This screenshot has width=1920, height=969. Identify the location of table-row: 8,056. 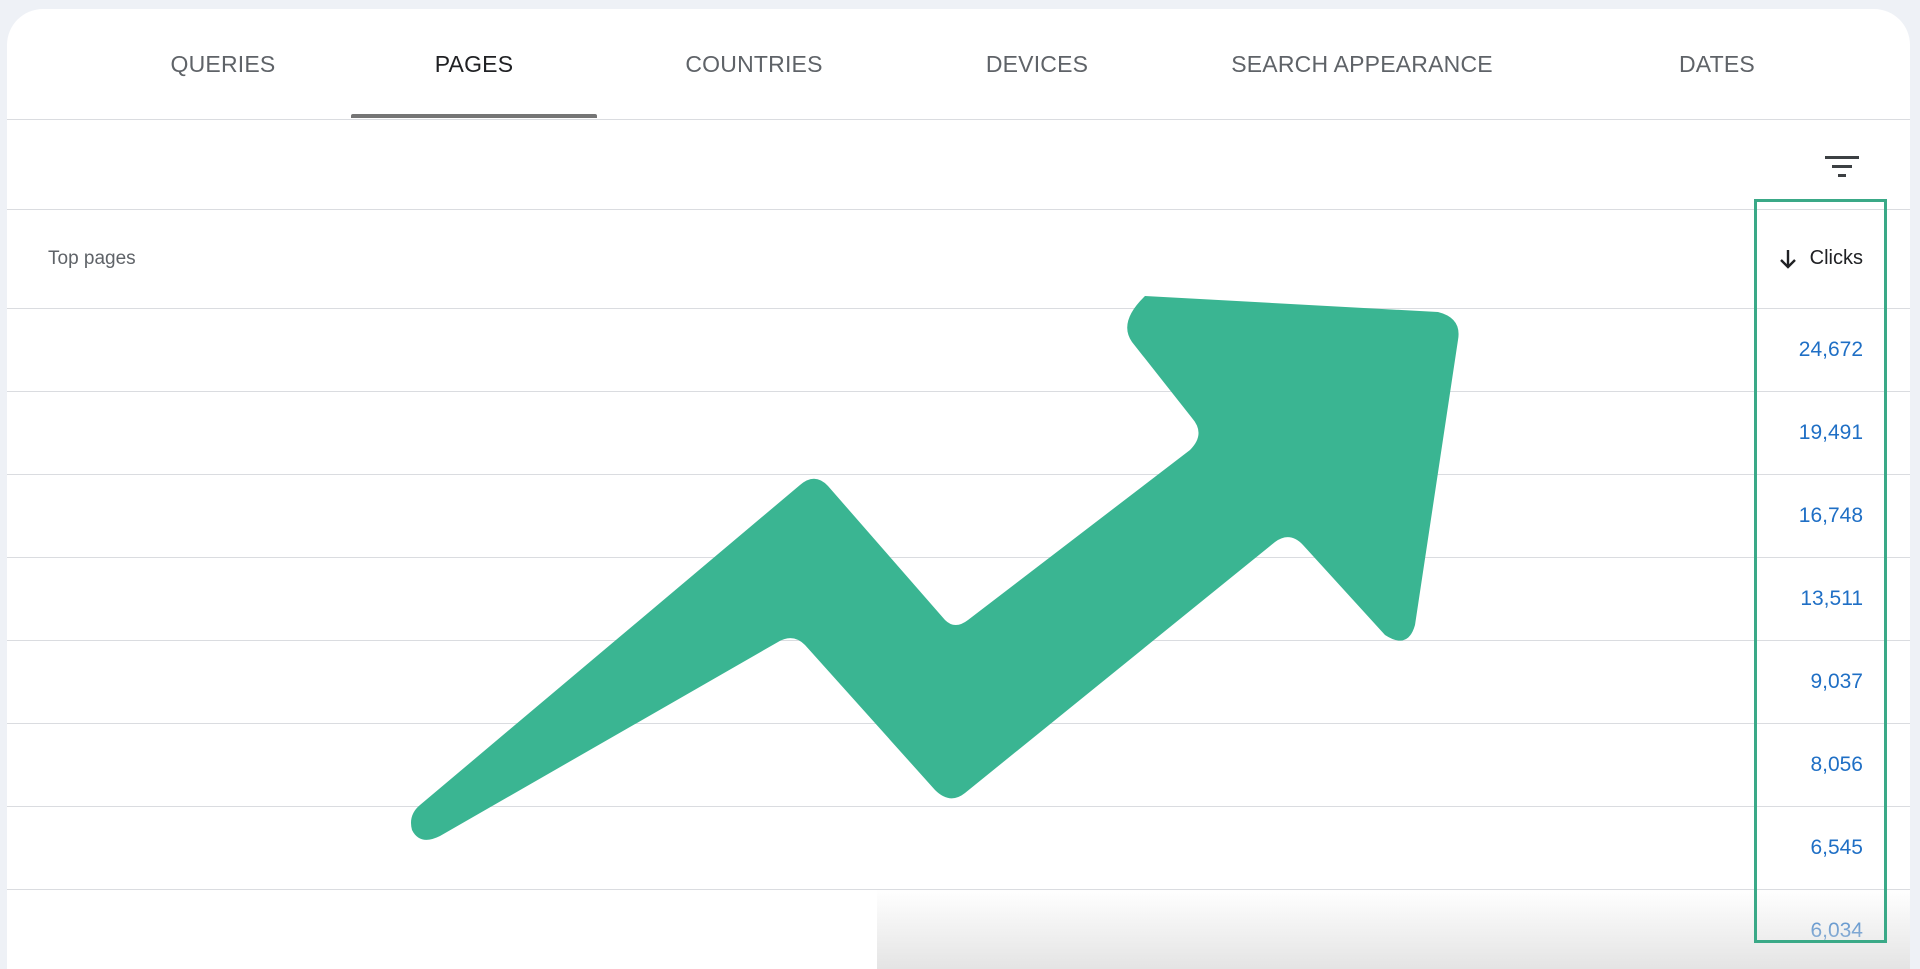
(958, 765).